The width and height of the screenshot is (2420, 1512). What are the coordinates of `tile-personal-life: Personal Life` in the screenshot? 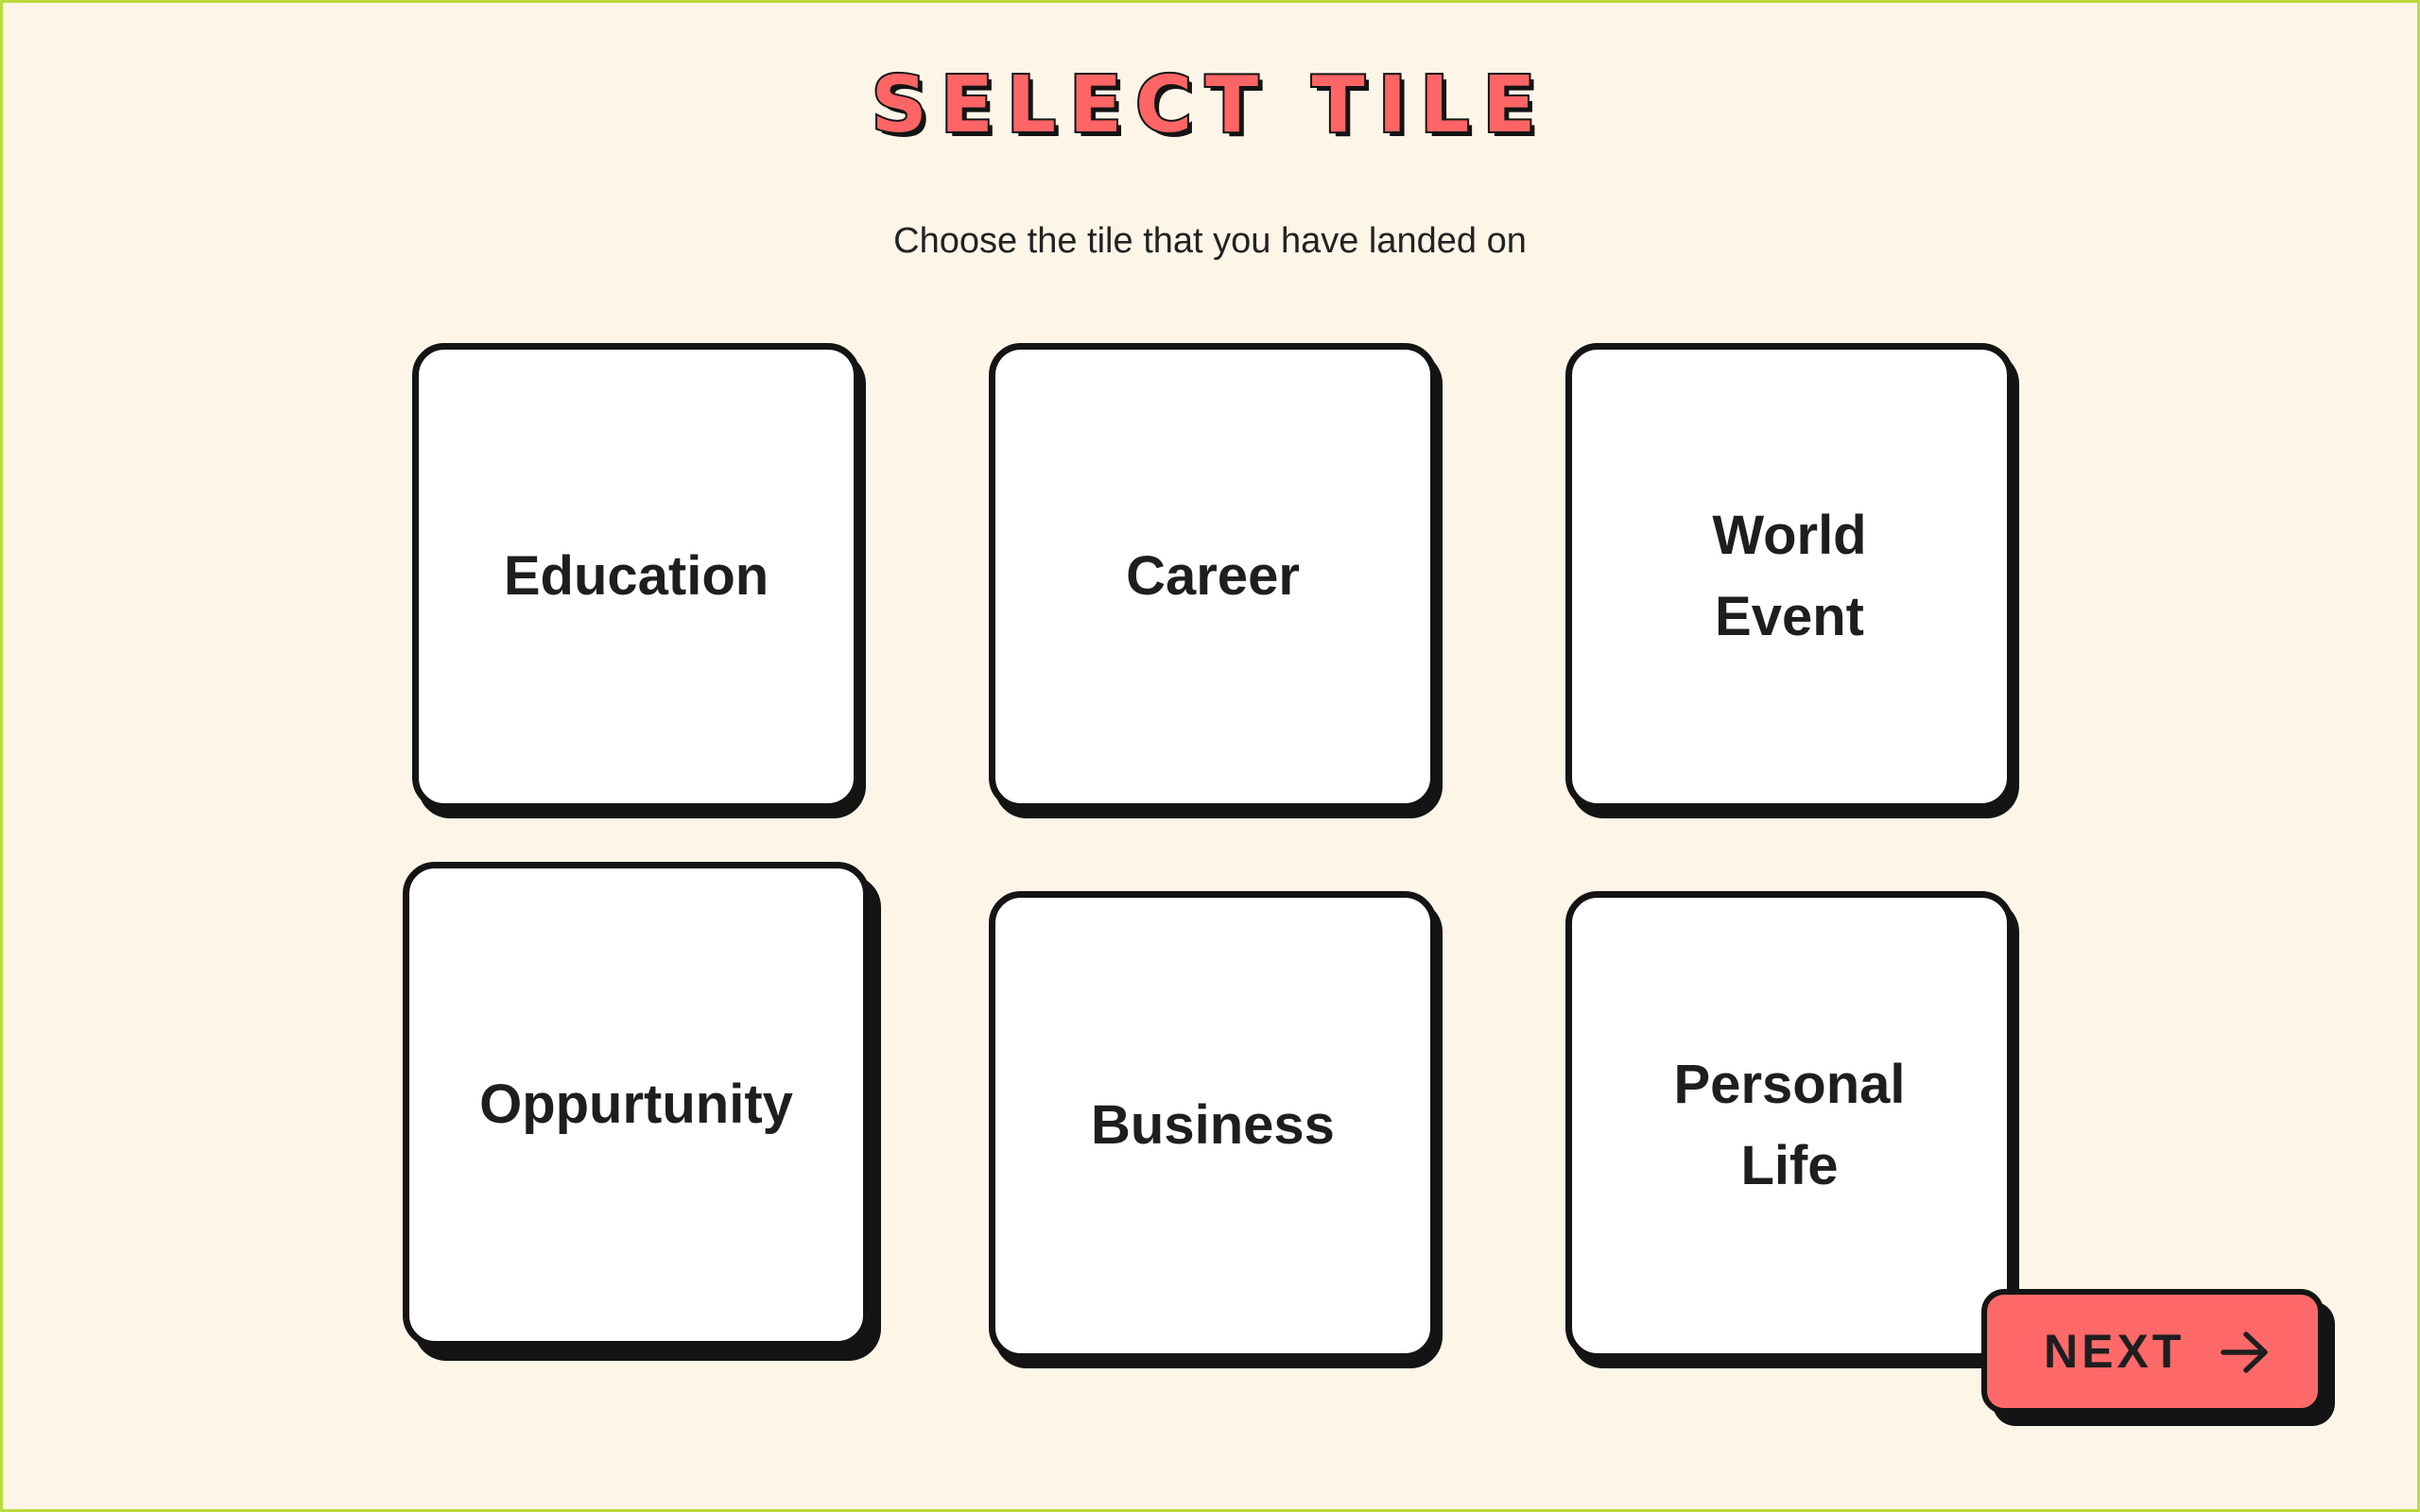 It's located at (1789, 1125).